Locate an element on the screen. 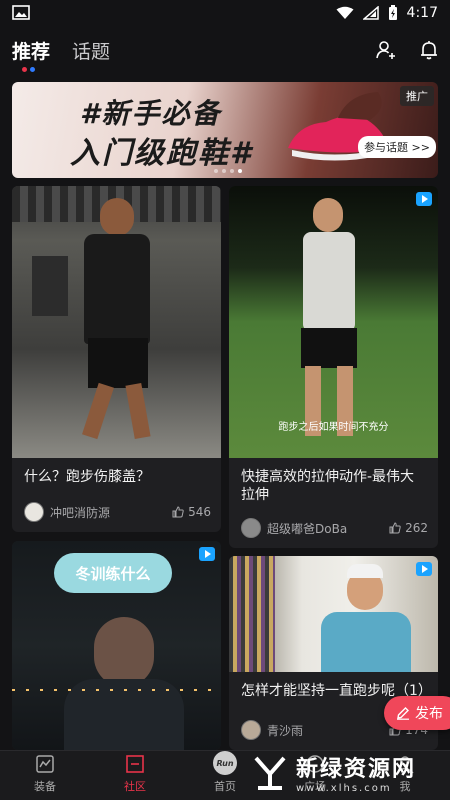  feed-card: 冬训练什么 is located at coordinates (116, 645).